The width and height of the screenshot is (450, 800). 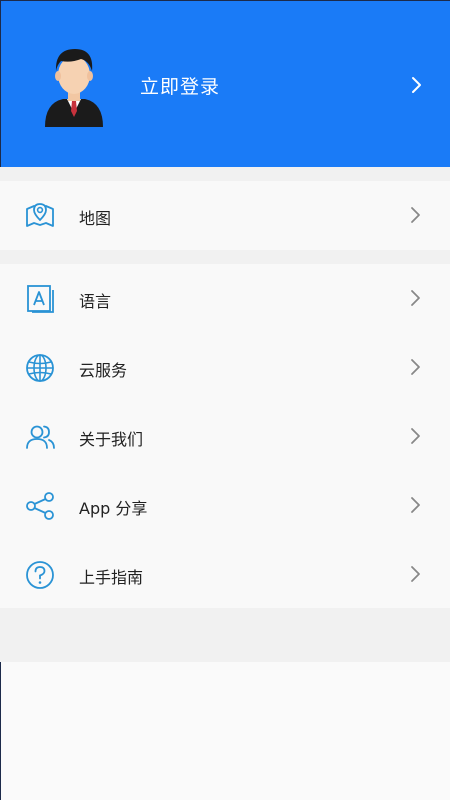 I want to click on login-prompt: 立即登录, so click(x=180, y=85).